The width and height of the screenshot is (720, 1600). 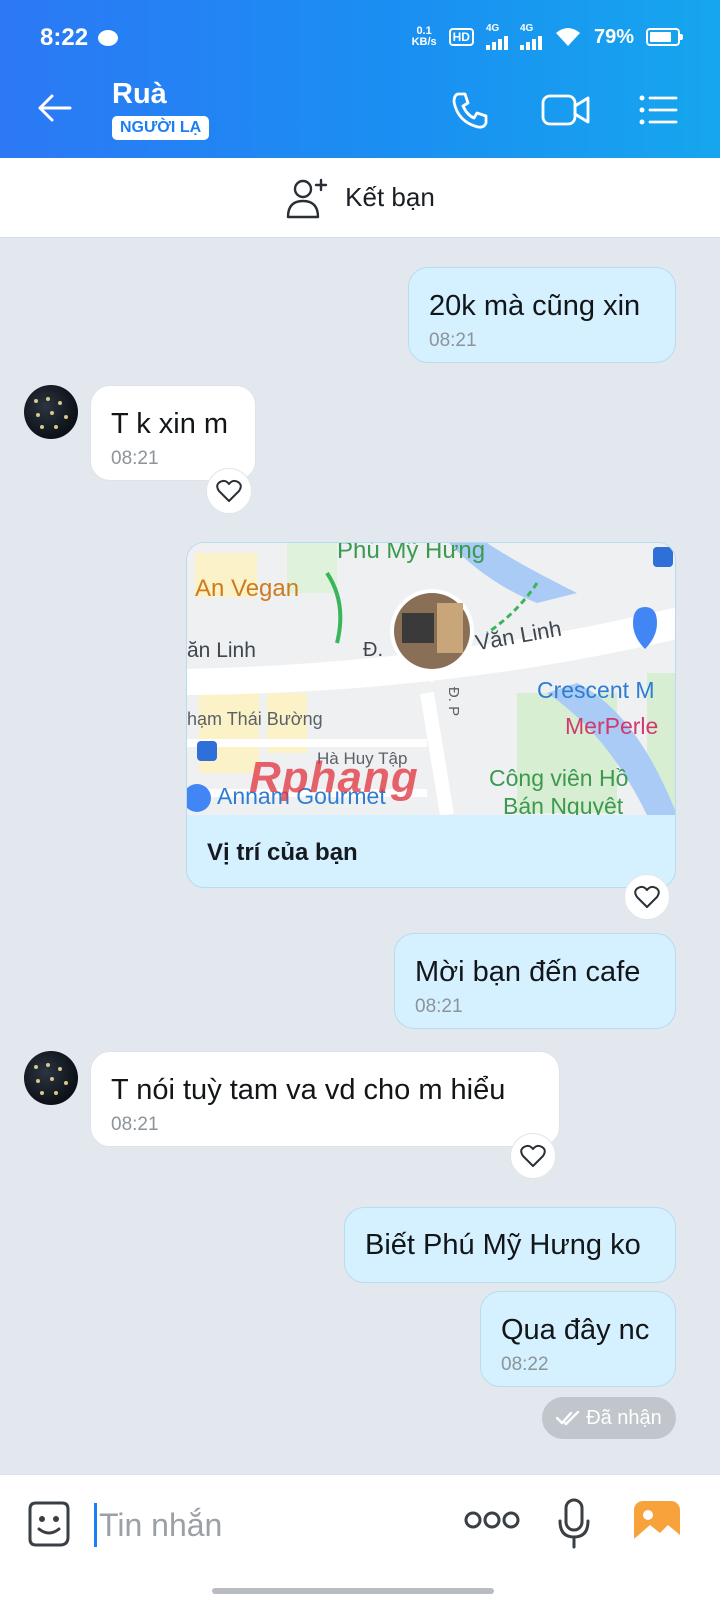 What do you see at coordinates (574, 1523) in the screenshot?
I see `microphone-icon` at bounding box center [574, 1523].